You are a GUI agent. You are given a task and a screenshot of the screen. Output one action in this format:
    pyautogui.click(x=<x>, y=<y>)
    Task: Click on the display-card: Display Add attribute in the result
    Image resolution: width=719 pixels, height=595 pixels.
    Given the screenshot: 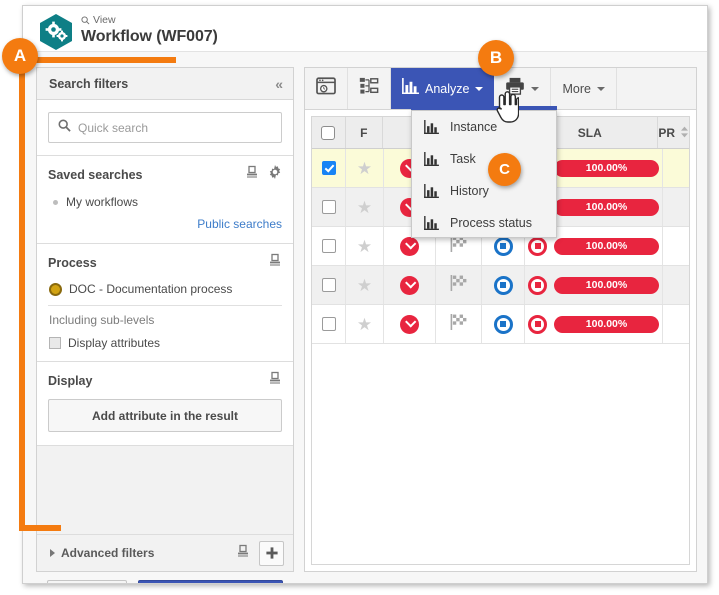 What is the action you would take?
    pyautogui.click(x=165, y=404)
    